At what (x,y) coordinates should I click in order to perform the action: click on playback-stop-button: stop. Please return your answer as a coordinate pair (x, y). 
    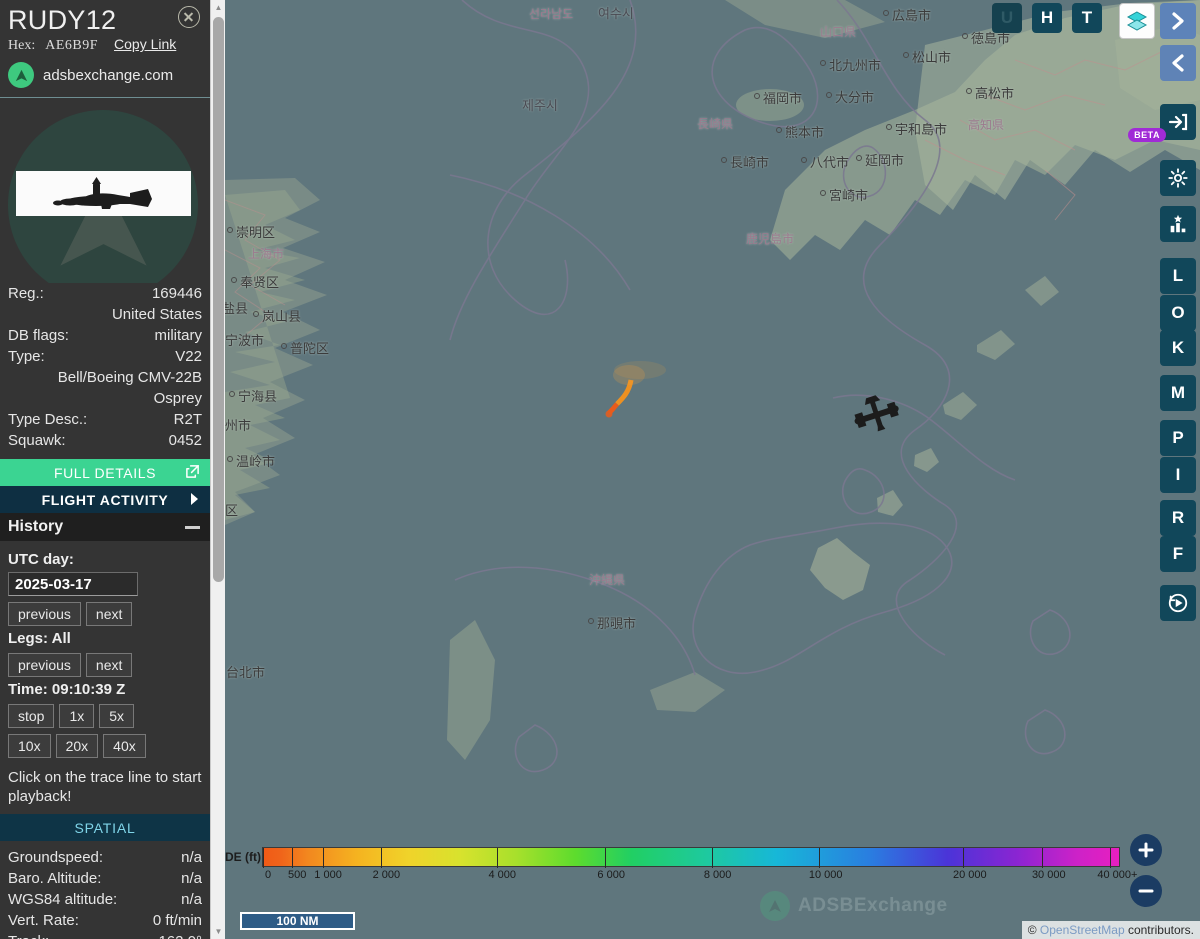
    Looking at the image, I should click on (31, 716).